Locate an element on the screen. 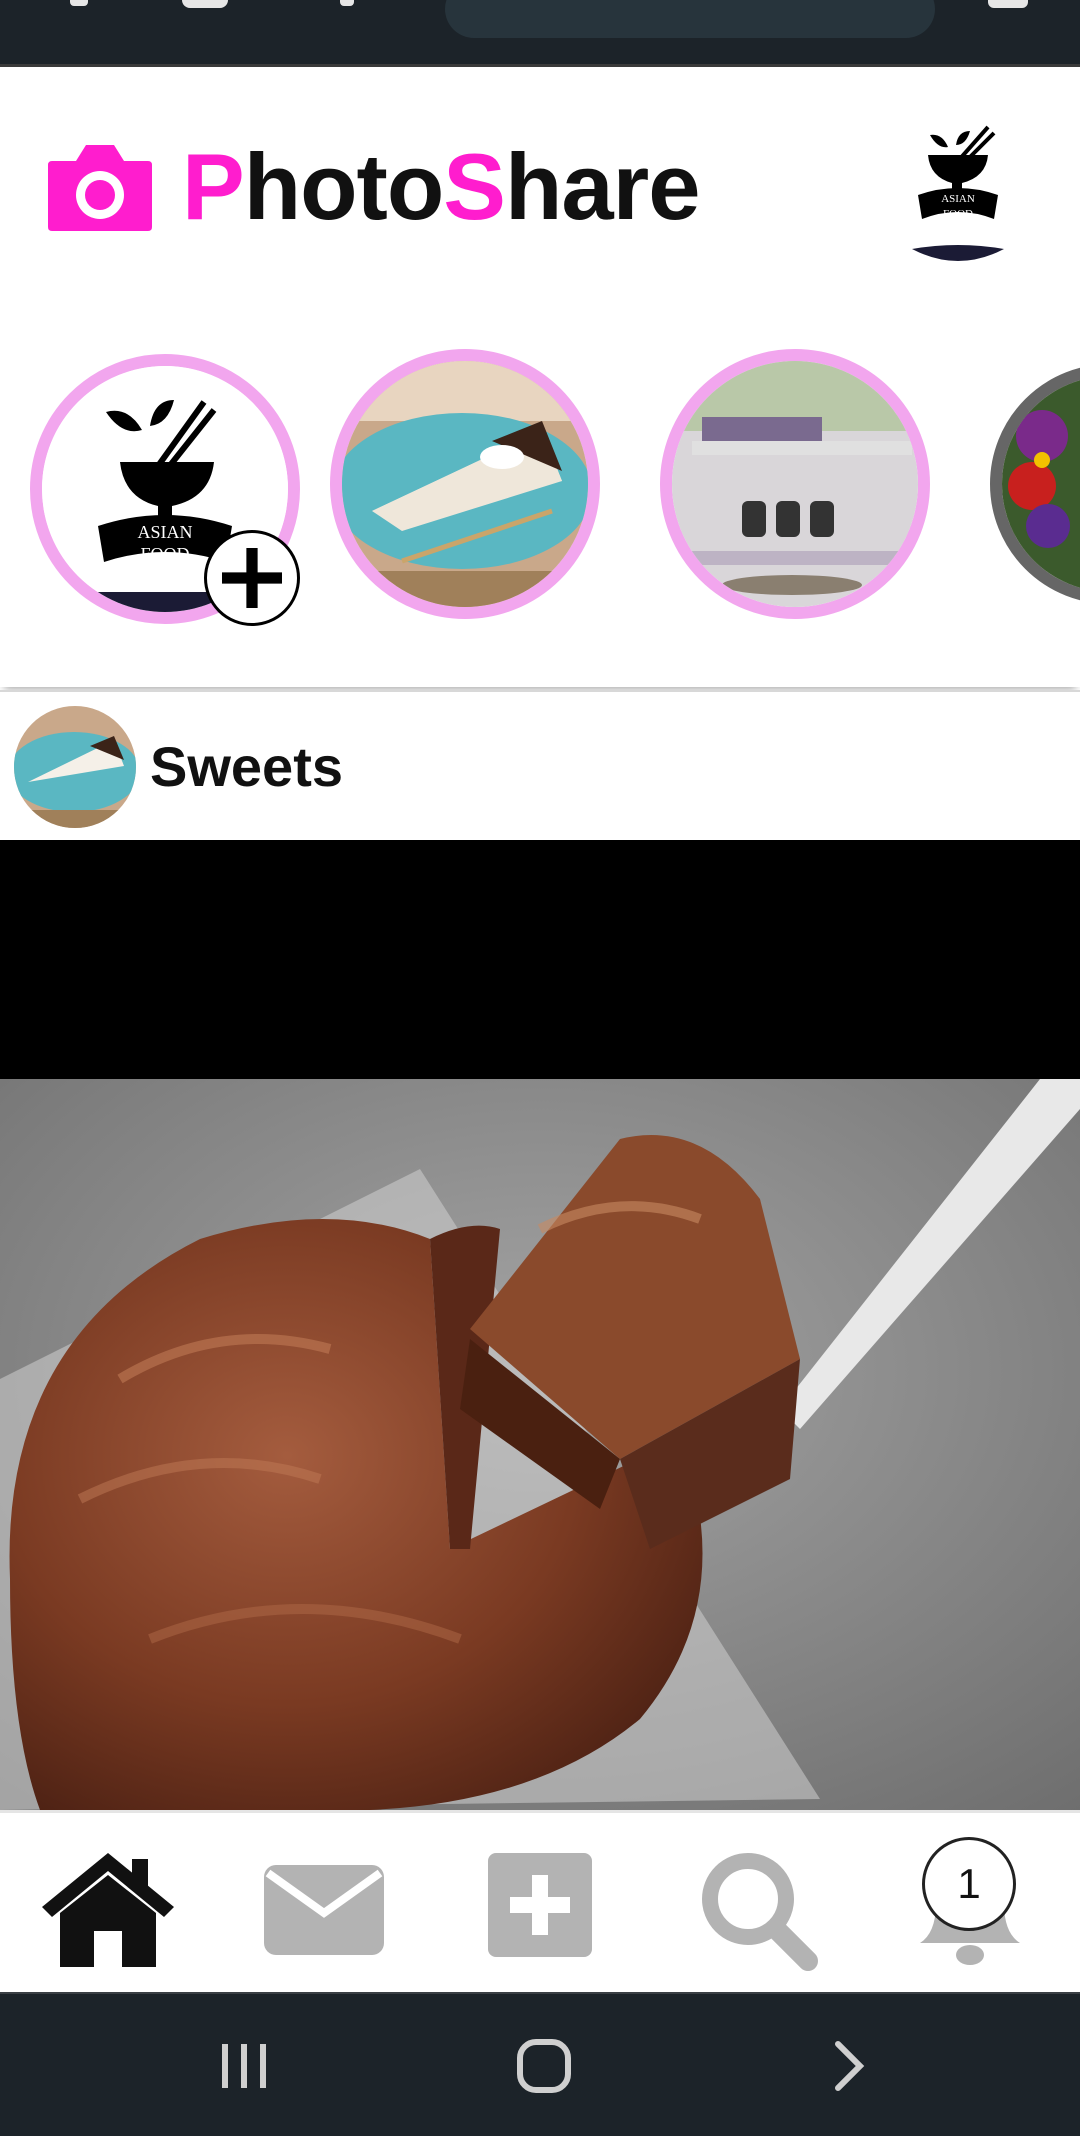 The image size is (1080, 2136). search-icon is located at coordinates (758, 1908).